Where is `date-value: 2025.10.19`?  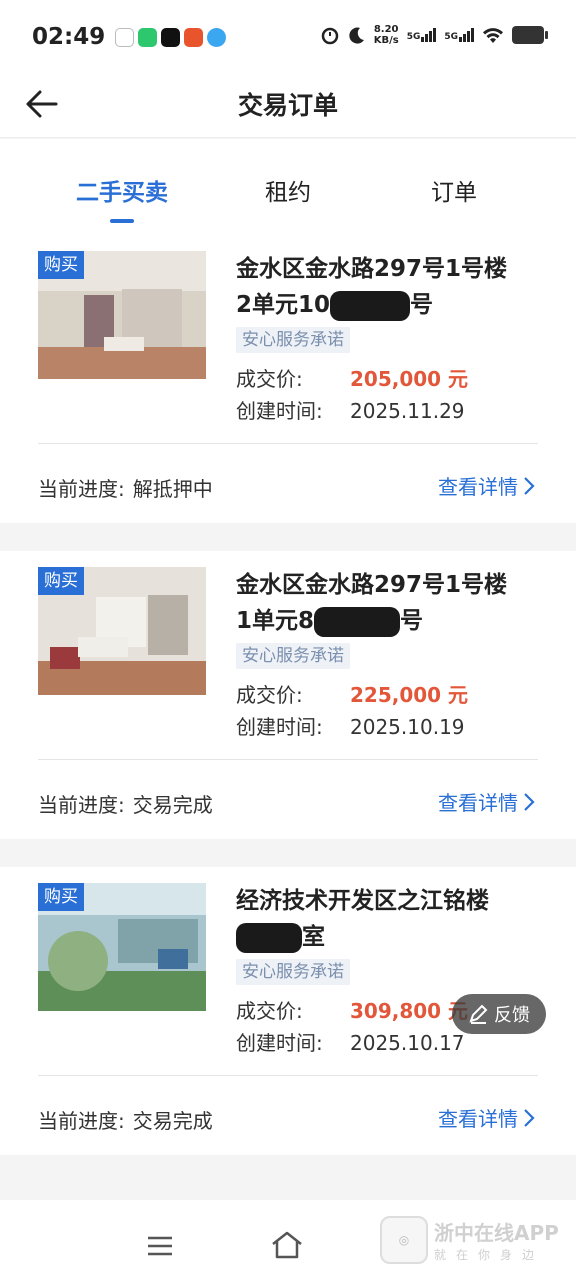
date-value: 2025.10.19 is located at coordinates (407, 727).